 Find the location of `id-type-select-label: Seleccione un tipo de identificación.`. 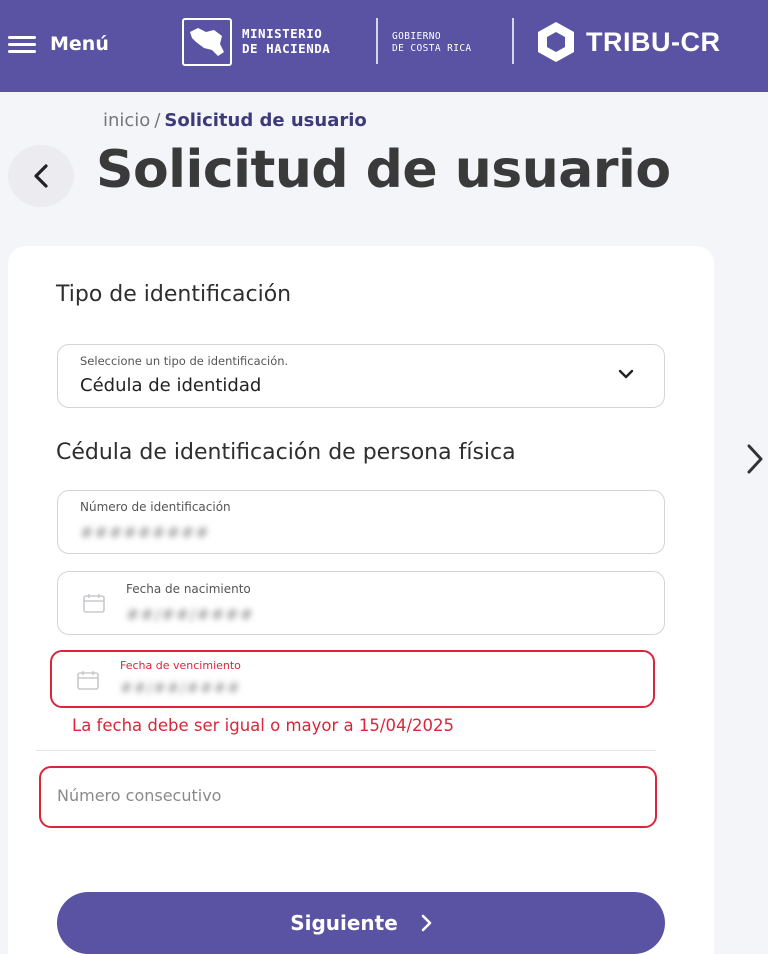

id-type-select-label: Seleccione un tipo de identificación. is located at coordinates (184, 361).